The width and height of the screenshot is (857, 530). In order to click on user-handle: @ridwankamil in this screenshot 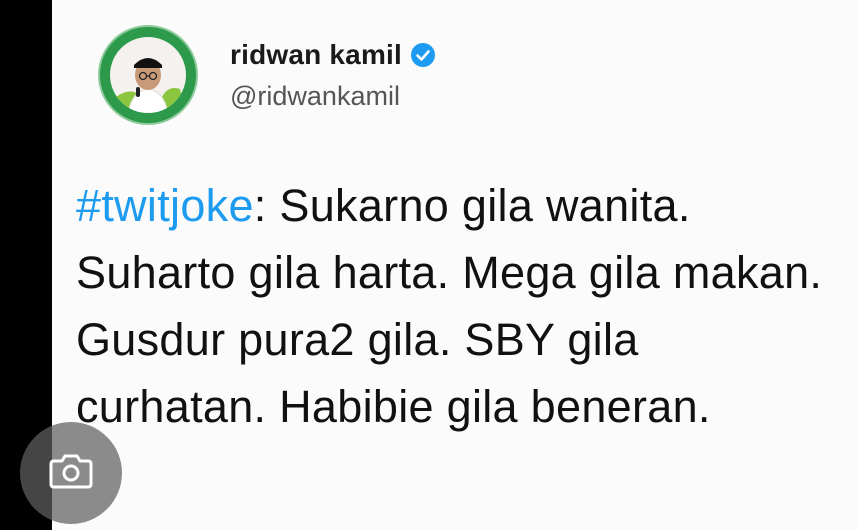, I will do `click(333, 96)`.